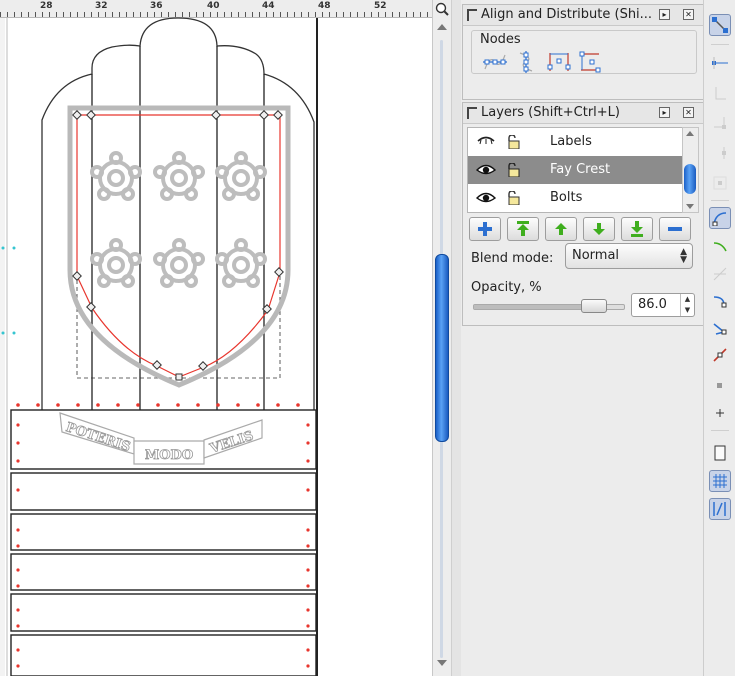  I want to click on align-distribute-panel: Align and Distribute (Shi... ▸ ✕ Nodes, so click(583, 52).